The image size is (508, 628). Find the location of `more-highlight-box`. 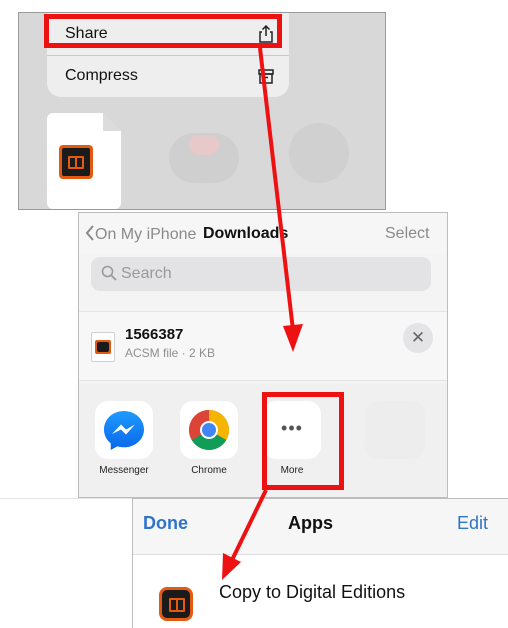

more-highlight-box is located at coordinates (303, 441).